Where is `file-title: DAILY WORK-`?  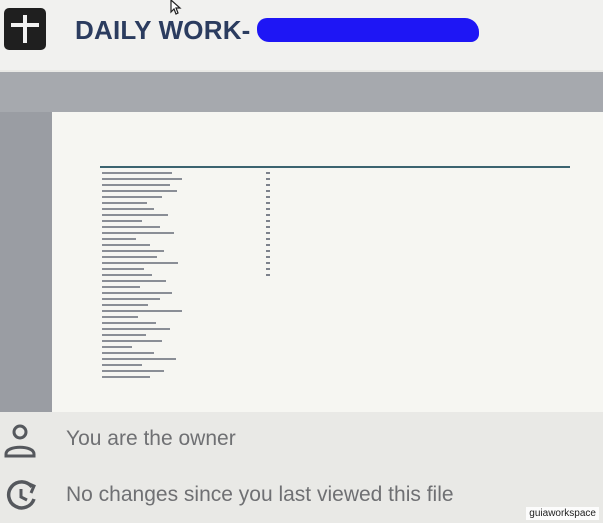
file-title: DAILY WORK- is located at coordinates (277, 30).